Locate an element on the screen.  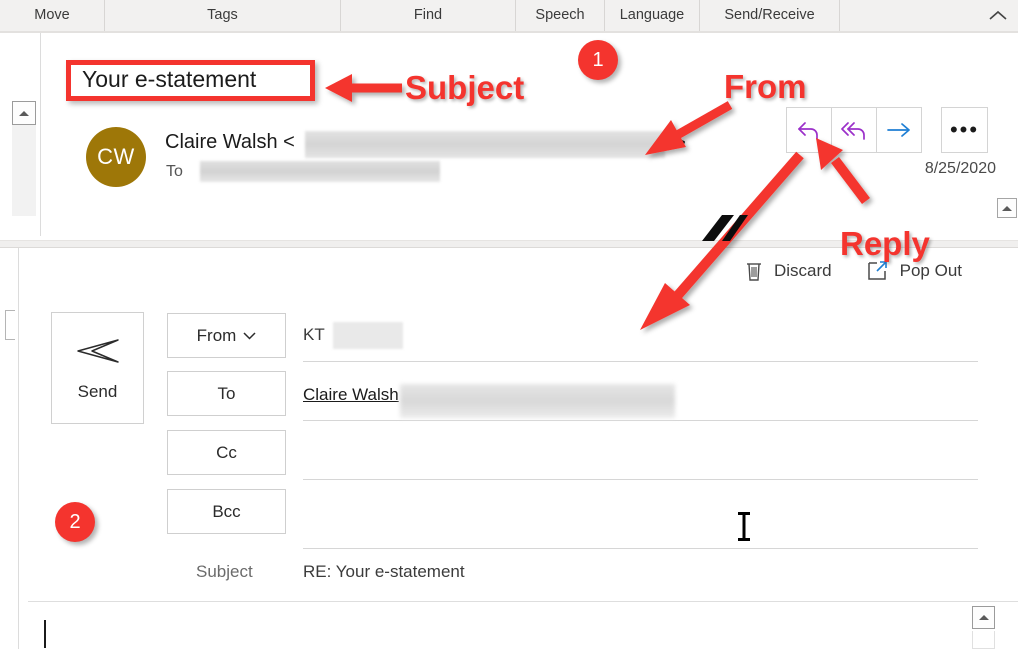
cc-button-label: Cc is located at coordinates (226, 452).